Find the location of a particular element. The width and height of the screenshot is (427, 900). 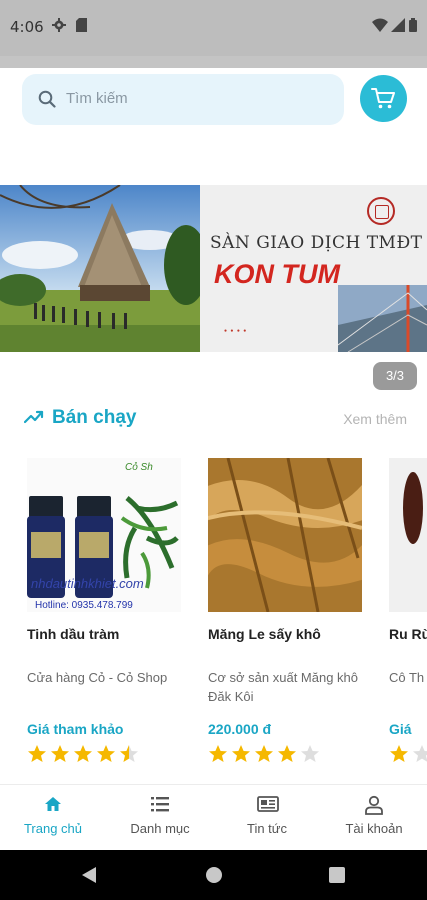

product-card: Ru Rù Cô Th Giá is located at coordinates (404, 611).